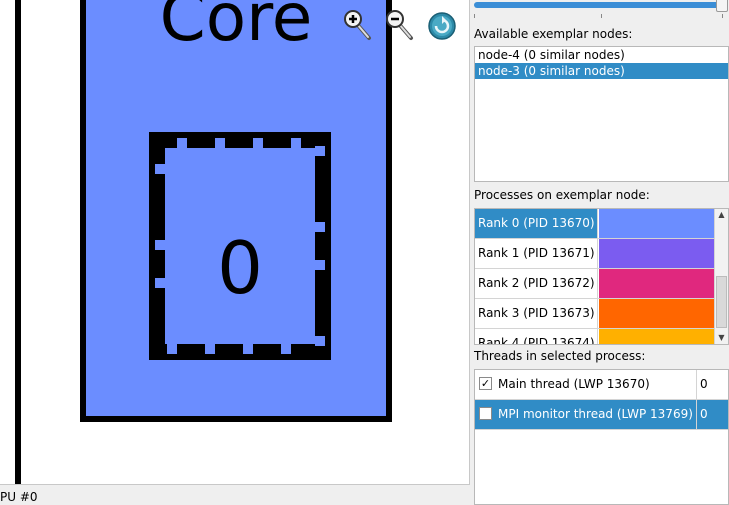  I want to click on zoom-out-icon, so click(399, 25).